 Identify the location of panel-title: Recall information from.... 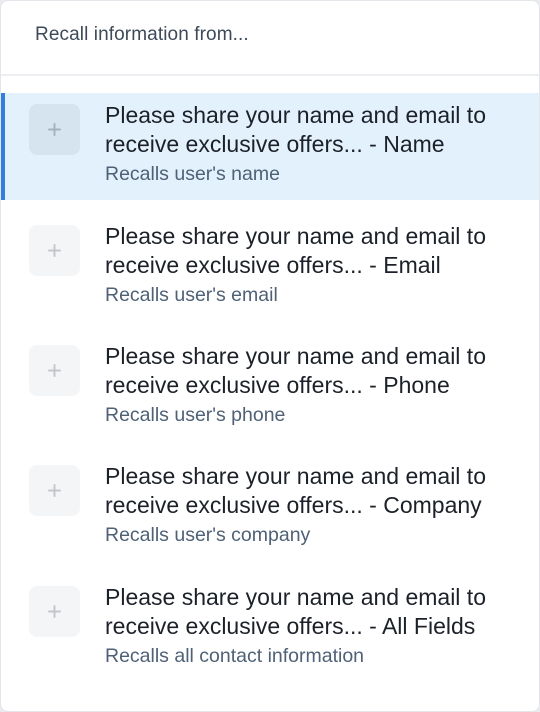
(142, 34).